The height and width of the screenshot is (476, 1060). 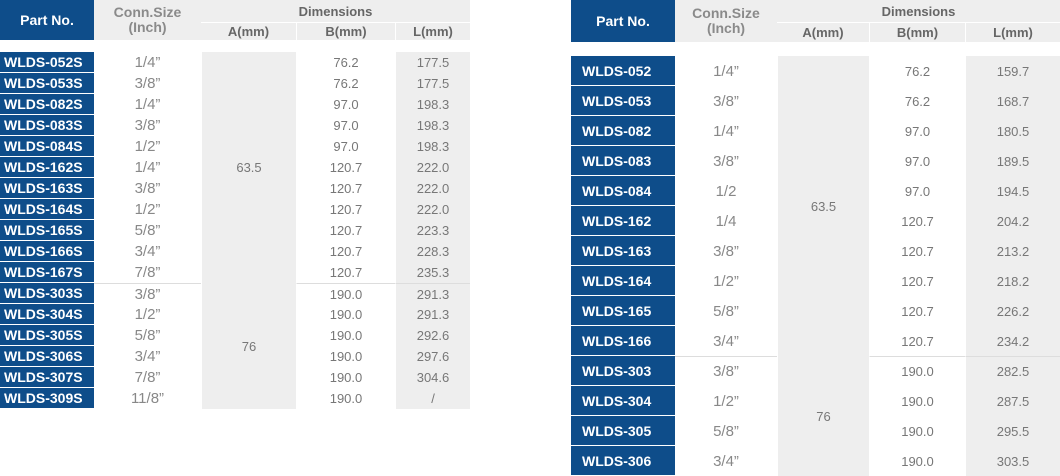 I want to click on part-number-cell: WLDS-162S, so click(x=47, y=167).